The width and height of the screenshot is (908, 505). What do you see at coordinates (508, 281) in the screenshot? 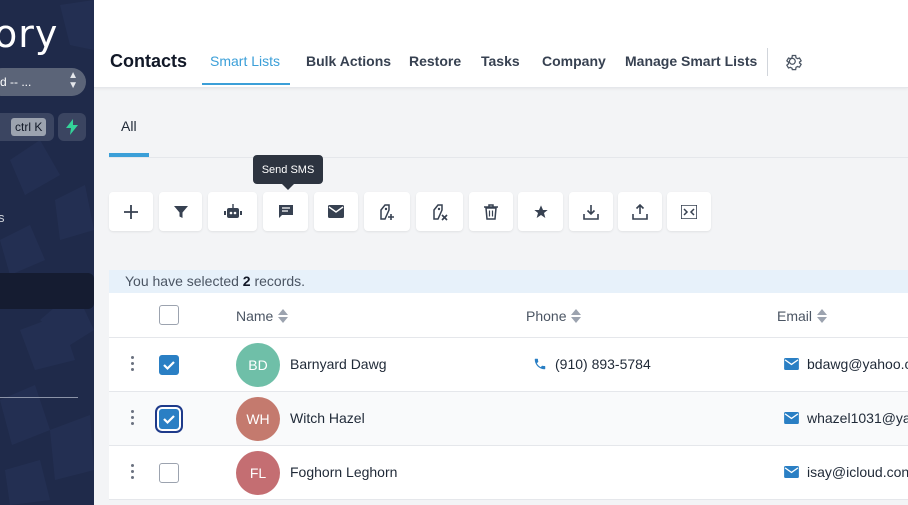
I see `selection-summary: You have selected 2 records.` at bounding box center [508, 281].